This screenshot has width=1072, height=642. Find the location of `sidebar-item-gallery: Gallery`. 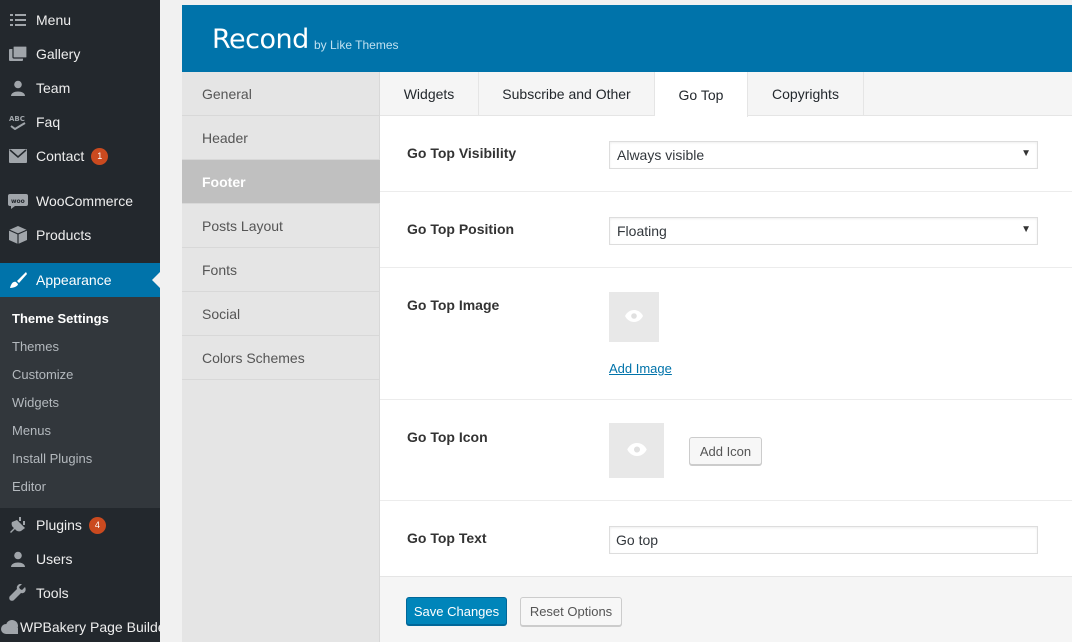

sidebar-item-gallery: Gallery is located at coordinates (80, 54).